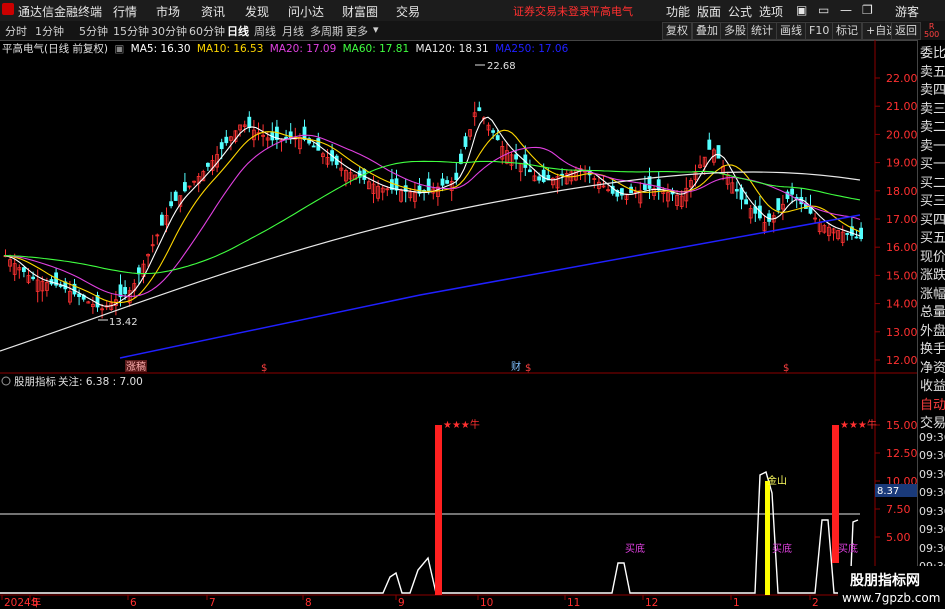 The height and width of the screenshot is (609, 945). What do you see at coordinates (932, 384) in the screenshot?
I see `sidebar-item: 收益` at bounding box center [932, 384].